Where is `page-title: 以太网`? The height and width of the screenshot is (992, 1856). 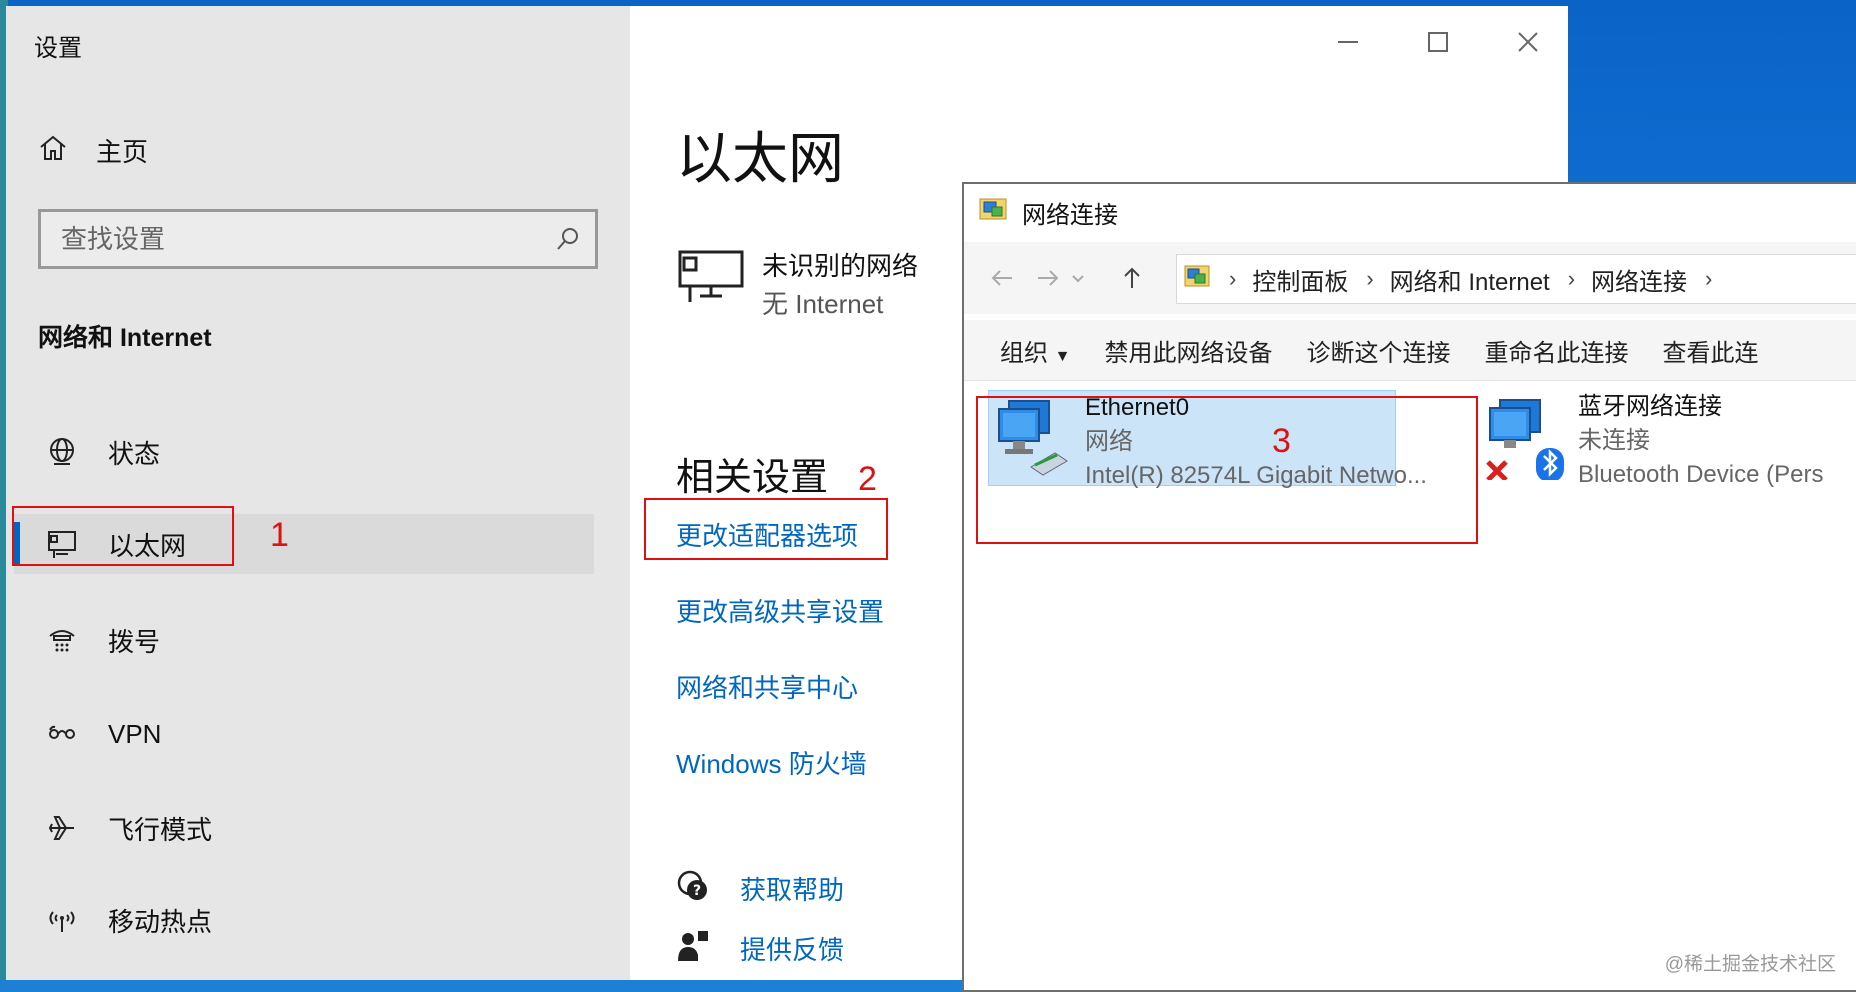 page-title: 以太网 is located at coordinates (760, 158).